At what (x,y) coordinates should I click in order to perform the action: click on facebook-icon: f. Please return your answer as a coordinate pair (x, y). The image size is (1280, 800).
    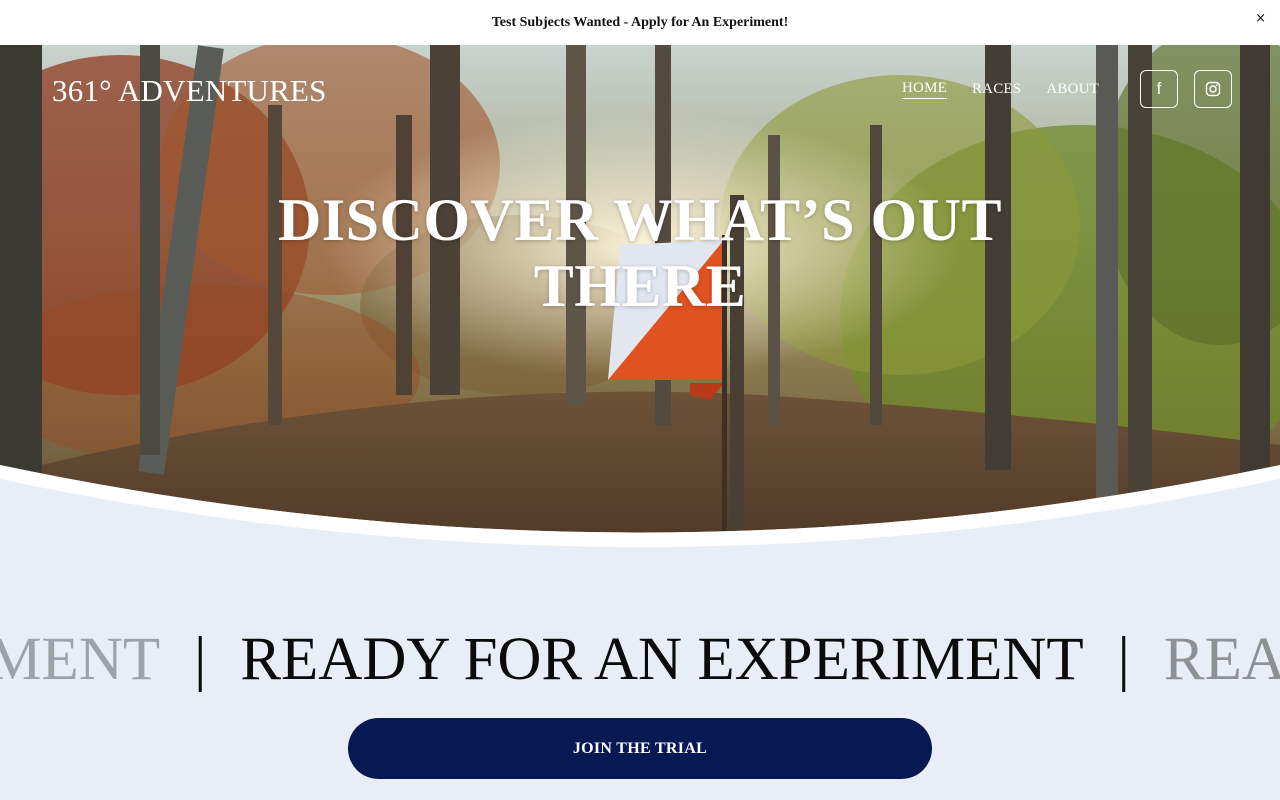
    Looking at the image, I should click on (1159, 88).